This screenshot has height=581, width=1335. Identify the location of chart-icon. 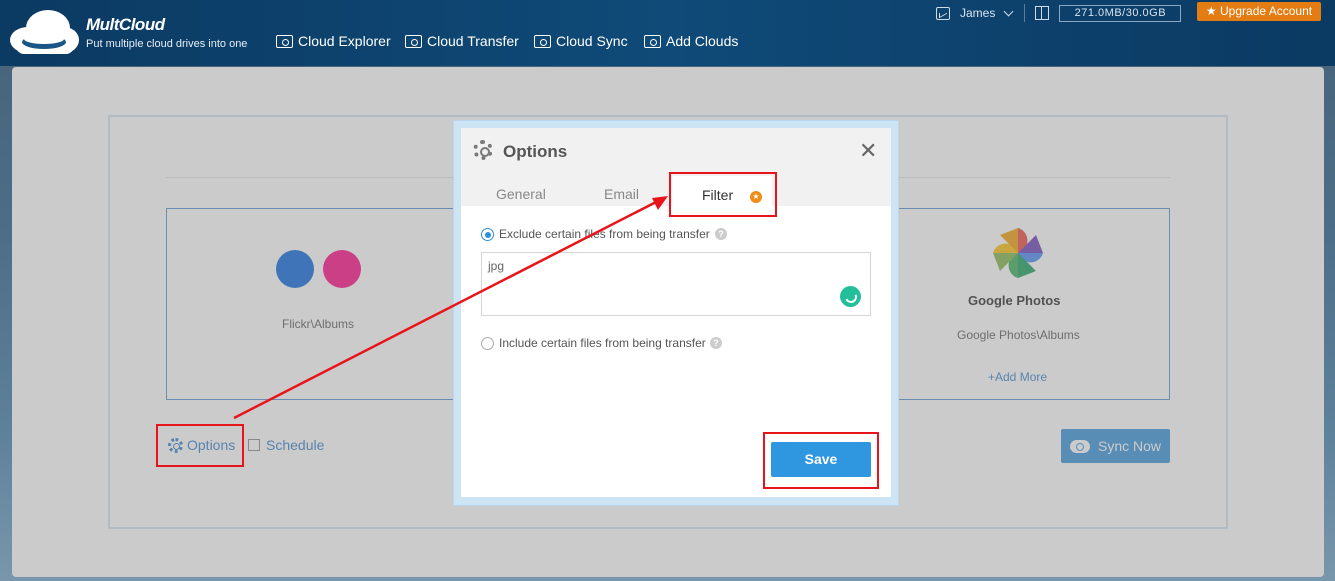
(943, 13).